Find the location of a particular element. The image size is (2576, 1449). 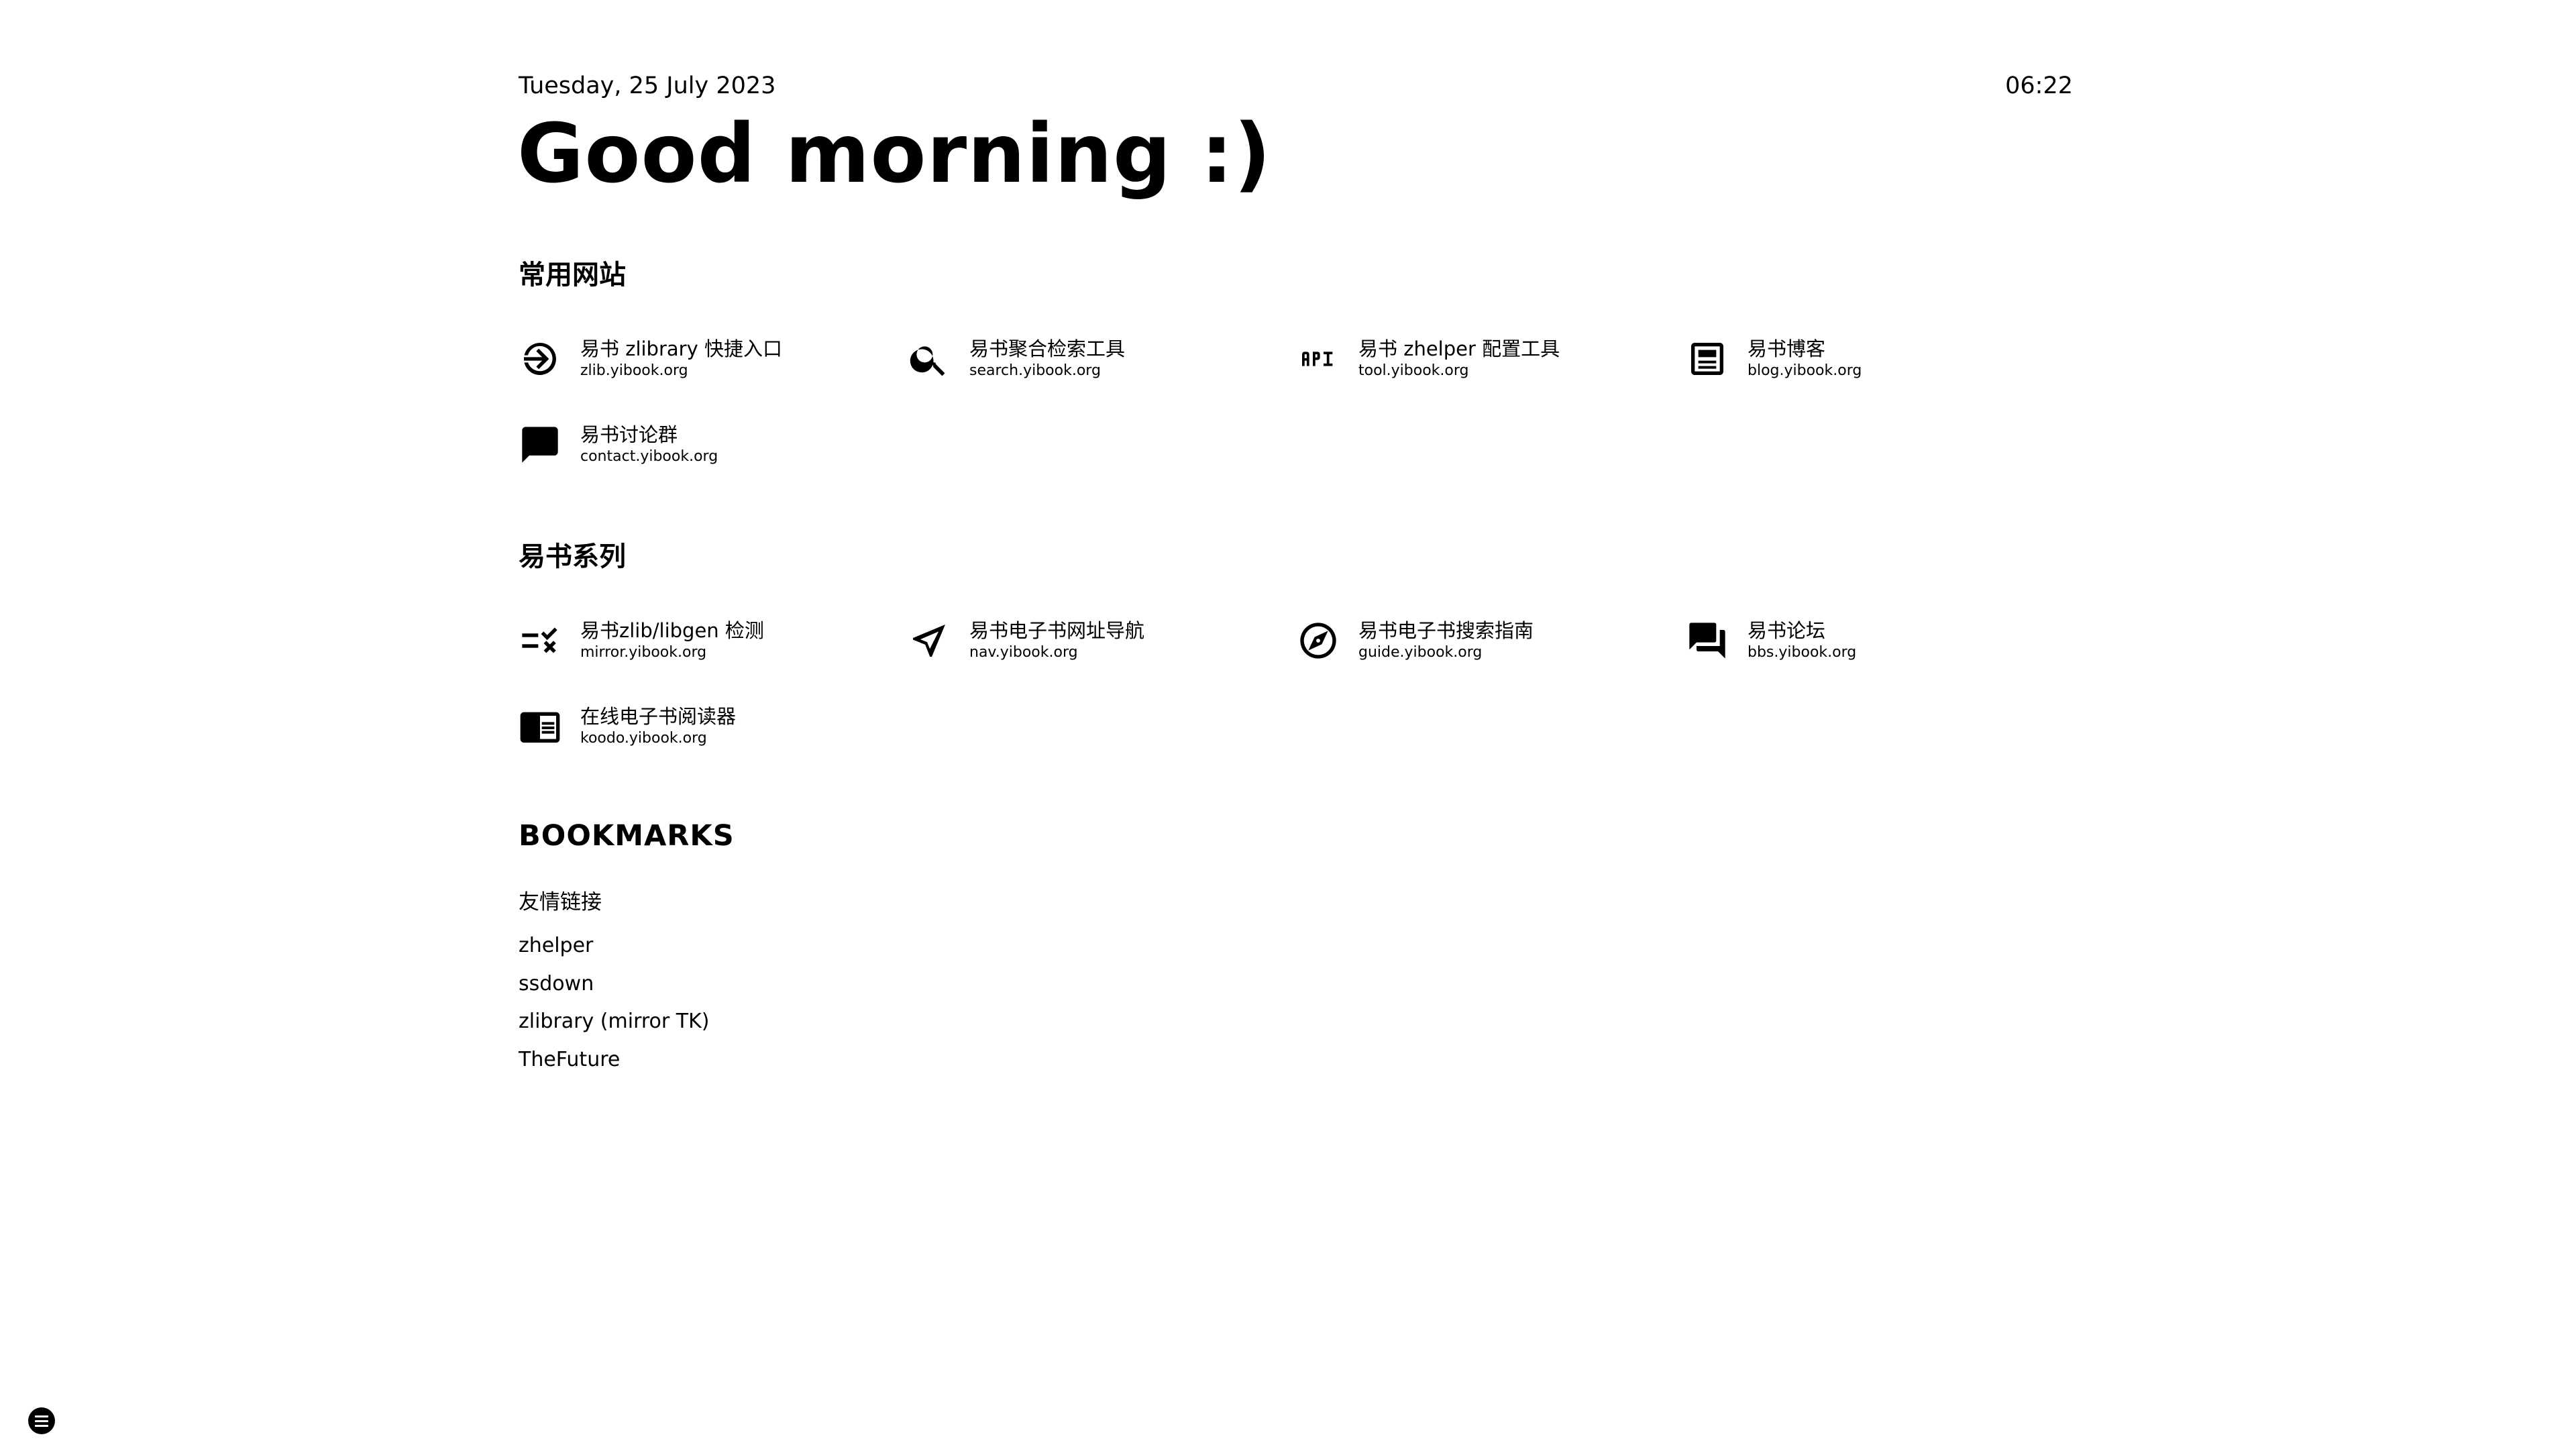

tile-url: nav.yibook.org is located at coordinates (1023, 652).